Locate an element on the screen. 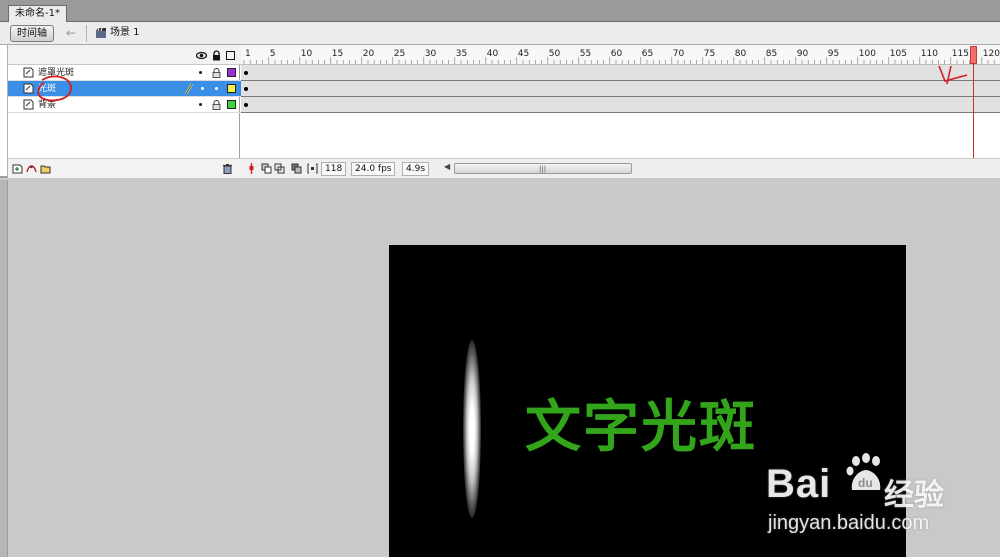  ruler-label: 1 is located at coordinates (248, 54).